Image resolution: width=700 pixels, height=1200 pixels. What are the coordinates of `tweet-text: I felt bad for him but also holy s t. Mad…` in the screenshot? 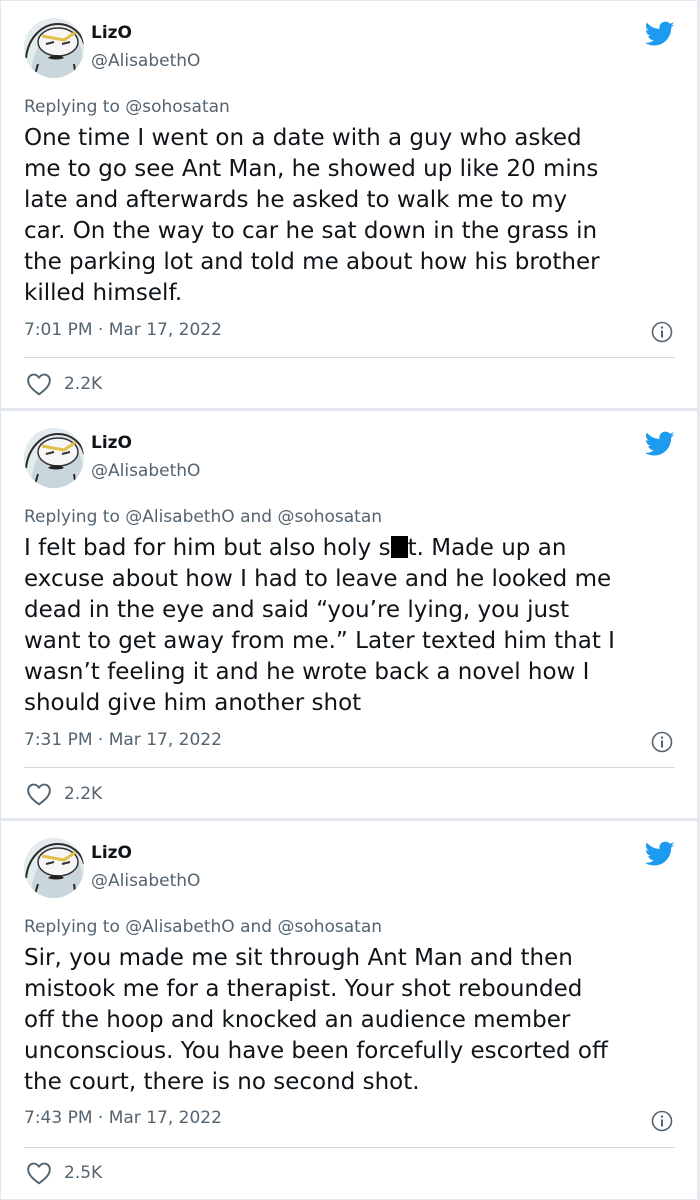 It's located at (354, 626).